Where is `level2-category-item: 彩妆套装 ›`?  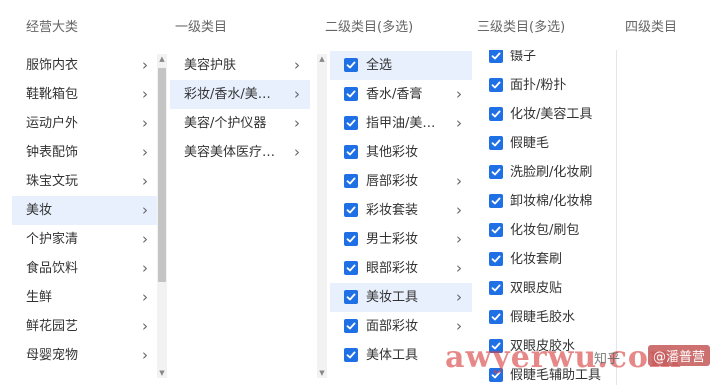 level2-category-item: 彩妆套装 › is located at coordinates (401, 210).